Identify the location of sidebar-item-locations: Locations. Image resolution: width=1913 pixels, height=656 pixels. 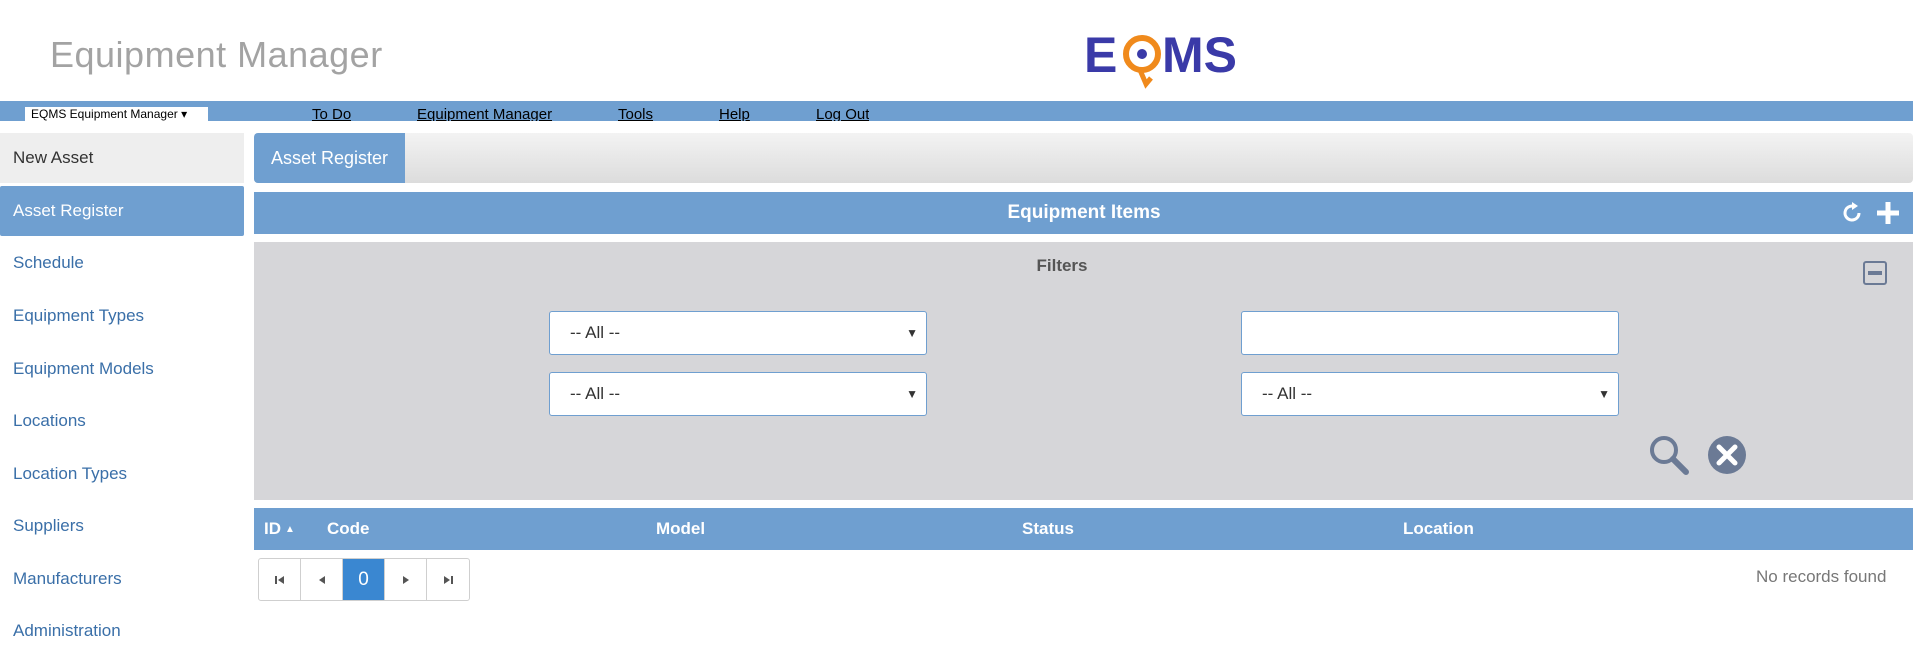
(122, 421).